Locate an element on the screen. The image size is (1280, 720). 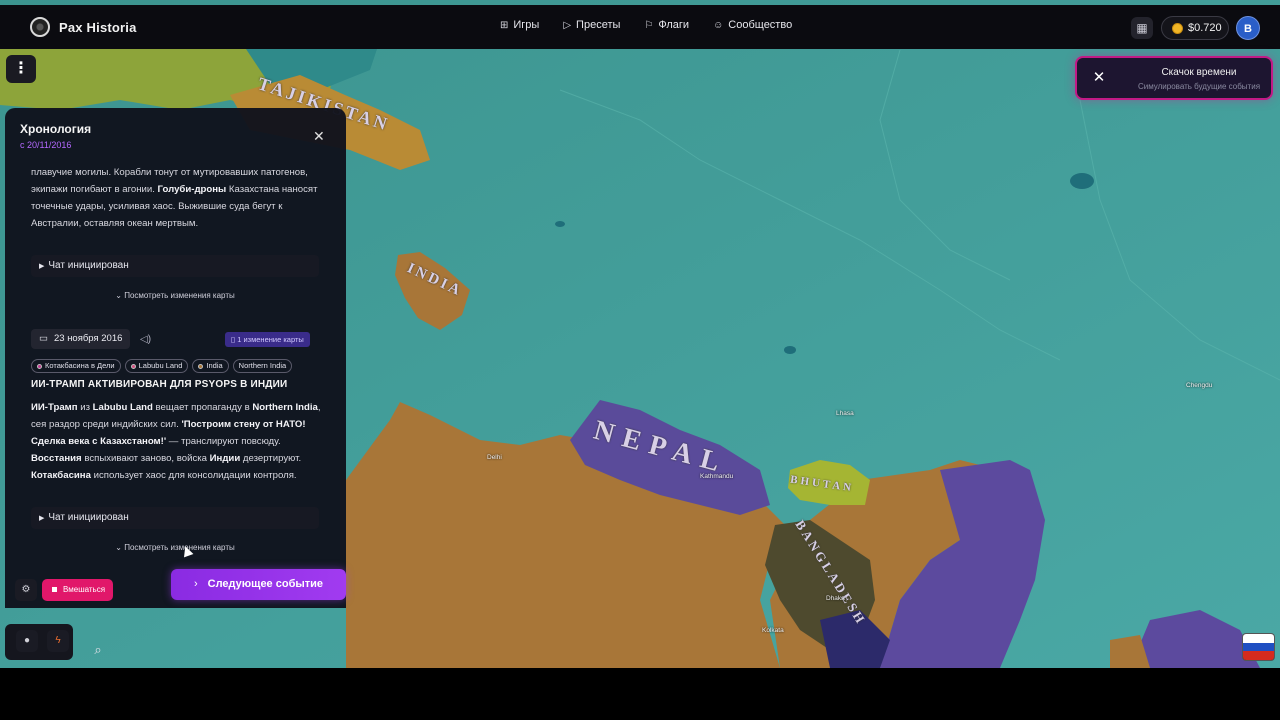
nav-games: ⊞ Игры is located at coordinates (519, 25).